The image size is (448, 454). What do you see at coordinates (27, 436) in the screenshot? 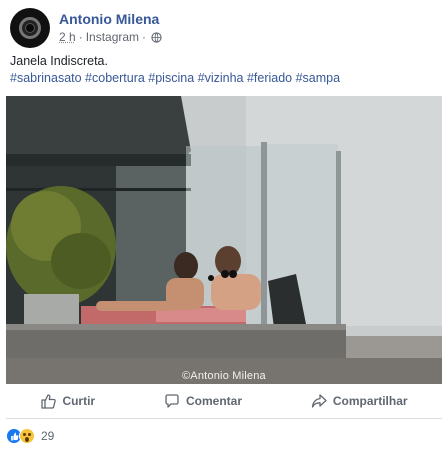
I see `wow-reaction-icon` at bounding box center [27, 436].